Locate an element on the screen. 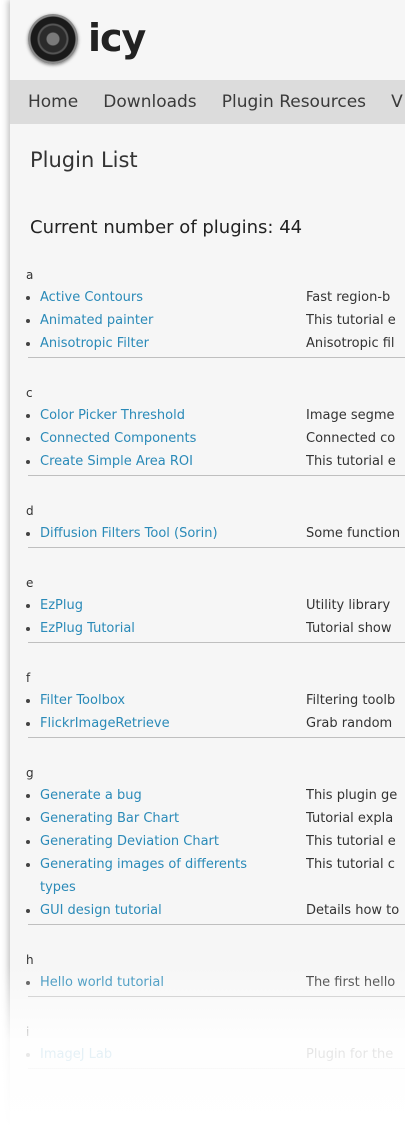 The width and height of the screenshot is (405, 1130). plugin-link: Filter Toolbox is located at coordinates (161, 700).